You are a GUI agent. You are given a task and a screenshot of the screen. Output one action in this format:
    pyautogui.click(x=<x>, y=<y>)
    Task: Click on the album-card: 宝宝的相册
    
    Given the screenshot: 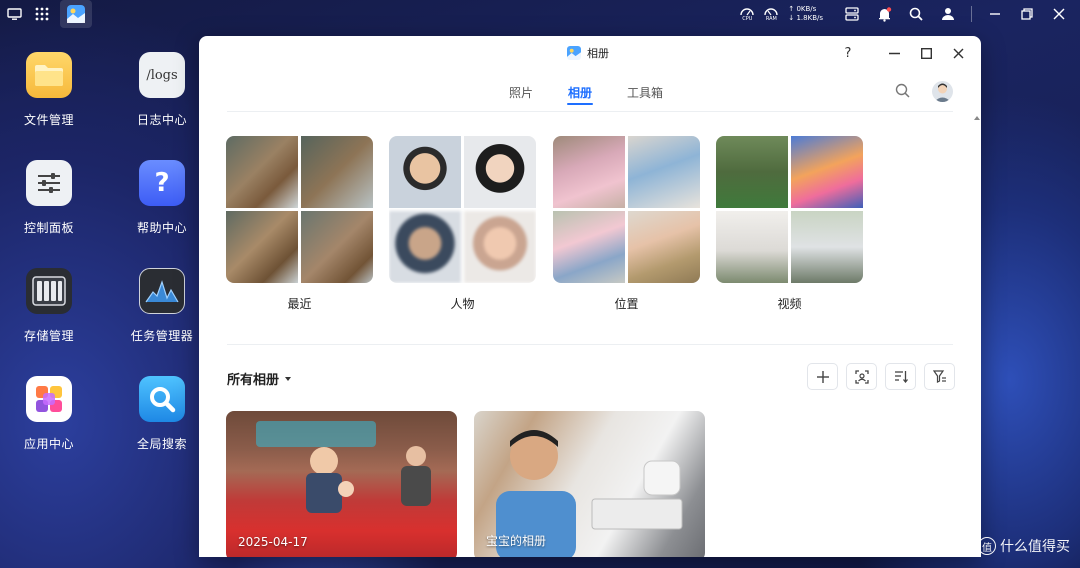 What is the action you would take?
    pyautogui.click(x=589, y=484)
    